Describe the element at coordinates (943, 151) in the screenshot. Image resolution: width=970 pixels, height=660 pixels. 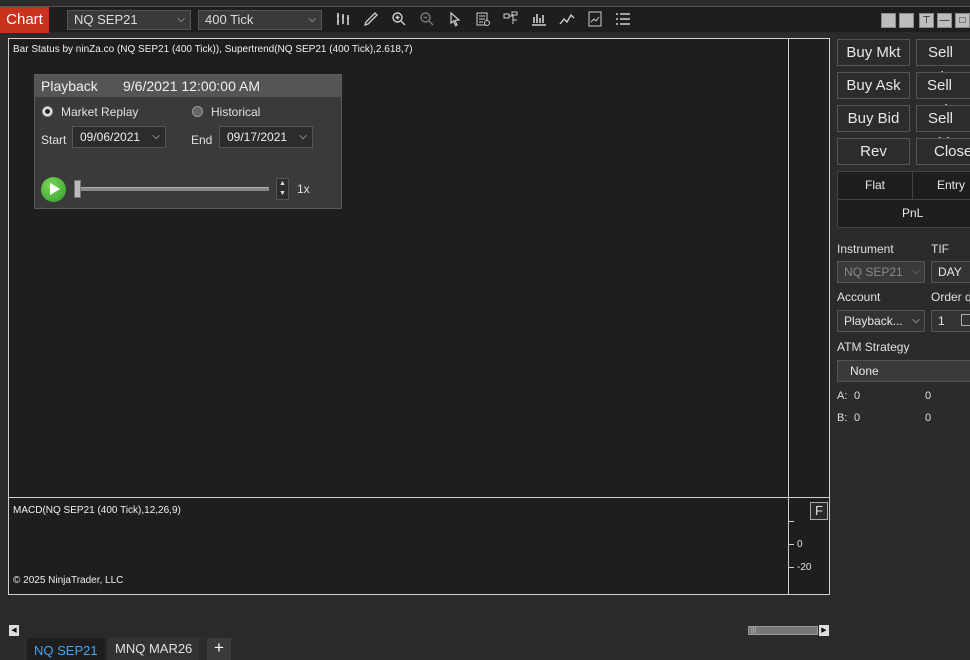
I see `close-button: Close` at that location.